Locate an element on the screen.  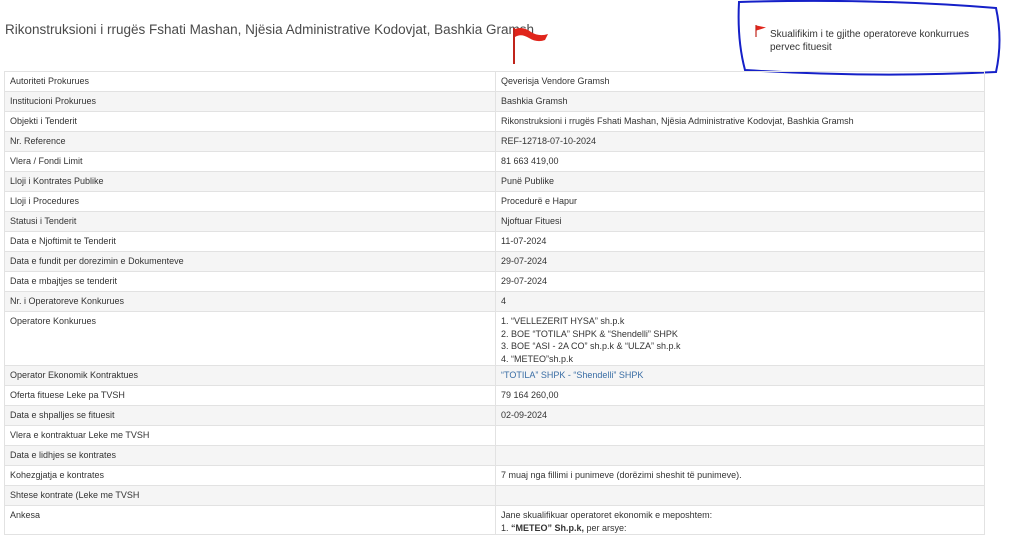
table-row: Statusi i Tenderit Njoftuar Fituesi is located at coordinates (494, 221).